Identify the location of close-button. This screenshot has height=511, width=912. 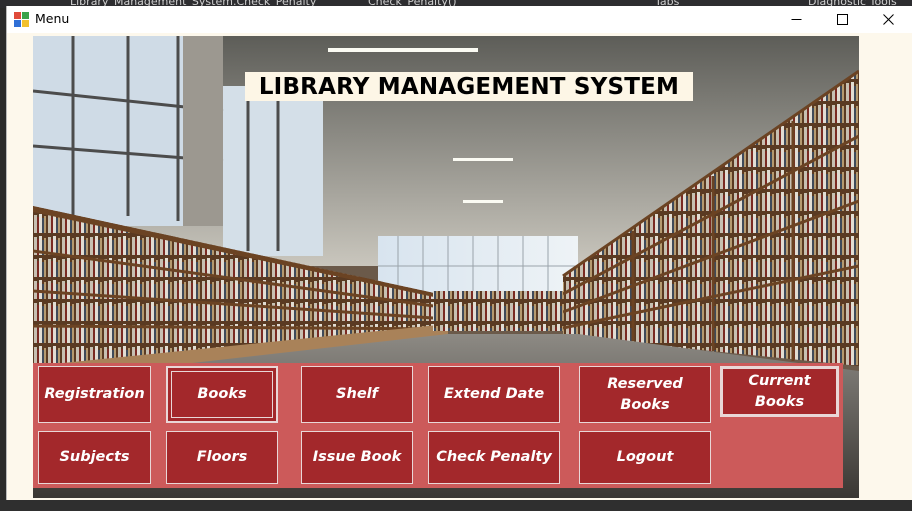
(888, 19).